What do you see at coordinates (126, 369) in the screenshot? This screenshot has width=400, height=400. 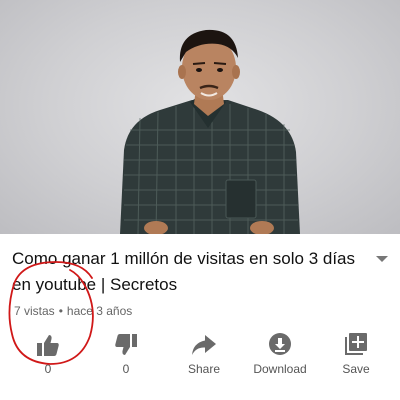 I see `dislike-count: 0` at bounding box center [126, 369].